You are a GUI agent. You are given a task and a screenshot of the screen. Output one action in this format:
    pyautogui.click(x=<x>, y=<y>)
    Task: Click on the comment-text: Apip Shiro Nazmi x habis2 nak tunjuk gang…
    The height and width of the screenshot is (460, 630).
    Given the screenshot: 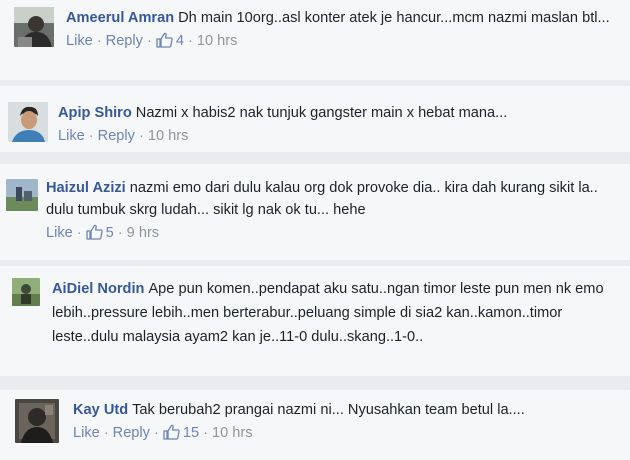 What is the action you would take?
    pyautogui.click(x=342, y=113)
    